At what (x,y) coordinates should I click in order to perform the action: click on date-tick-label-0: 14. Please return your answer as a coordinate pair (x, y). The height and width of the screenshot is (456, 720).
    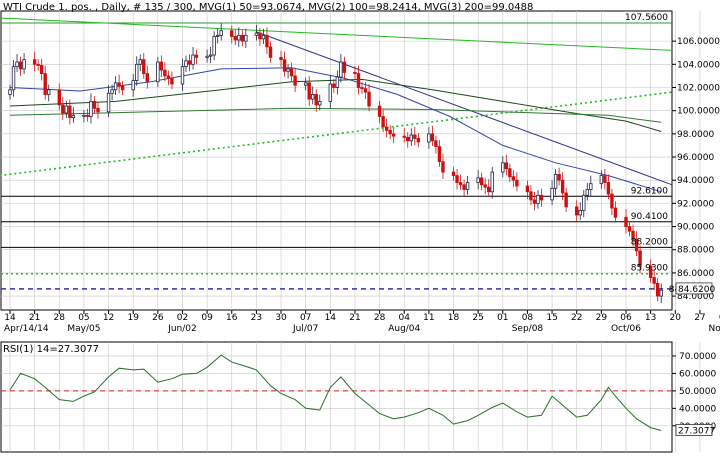
    Looking at the image, I should click on (10, 318).